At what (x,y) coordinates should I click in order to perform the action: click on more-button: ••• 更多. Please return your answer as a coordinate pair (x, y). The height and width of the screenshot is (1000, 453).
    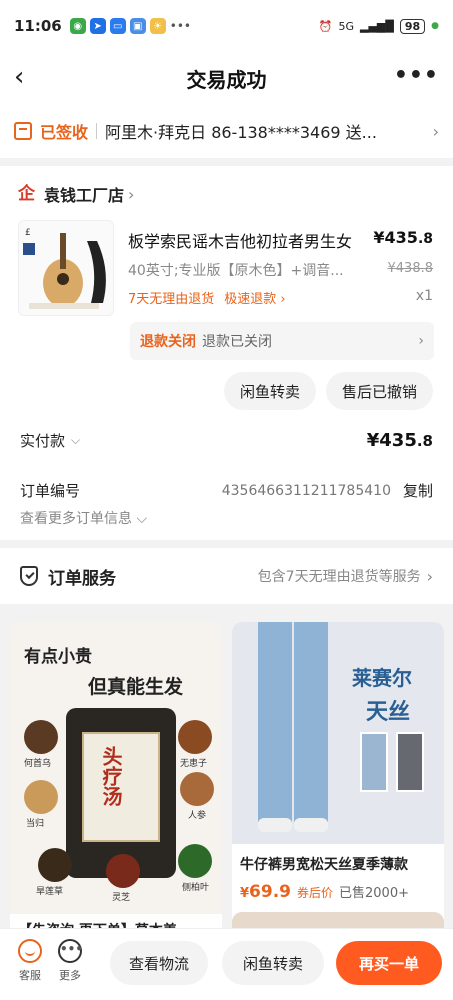
    Looking at the image, I should click on (70, 961).